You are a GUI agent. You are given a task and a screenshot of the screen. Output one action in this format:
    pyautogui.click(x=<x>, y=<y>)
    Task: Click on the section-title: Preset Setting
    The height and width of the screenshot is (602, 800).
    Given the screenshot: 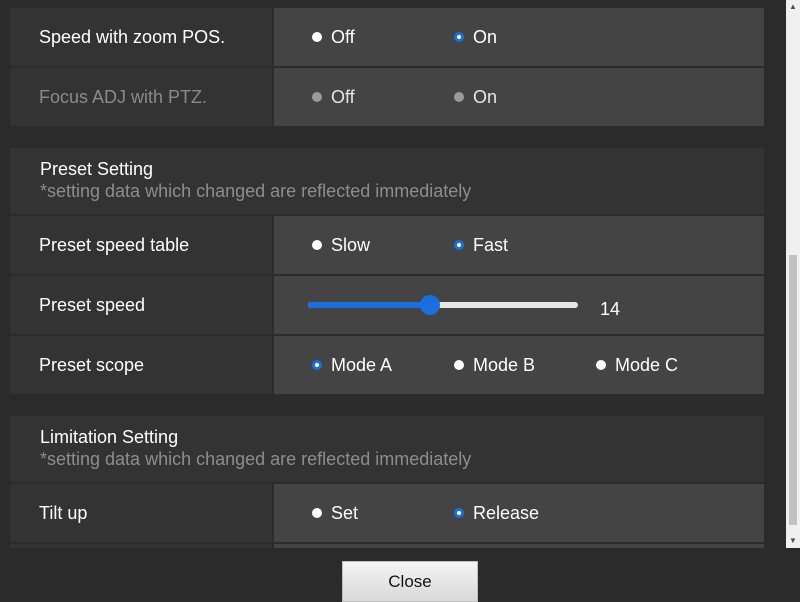 What is the action you would take?
    pyautogui.click(x=97, y=169)
    